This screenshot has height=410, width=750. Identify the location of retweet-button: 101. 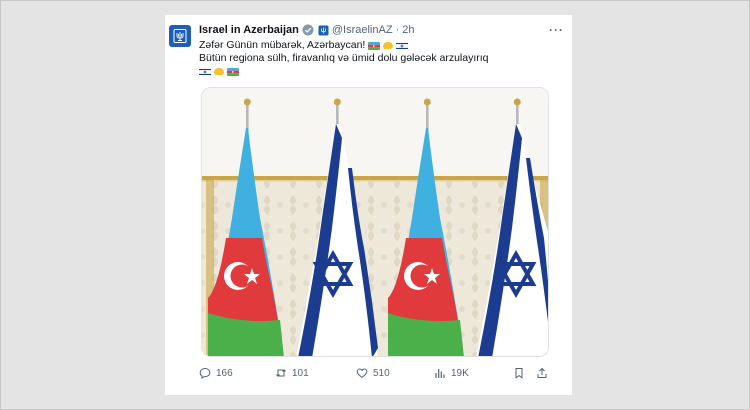
(292, 373).